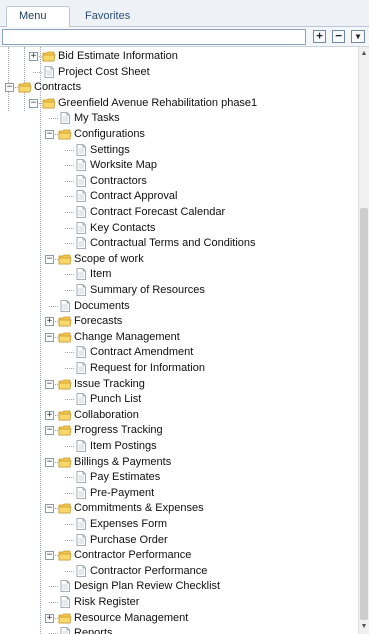 This screenshot has width=369, height=634. I want to click on tree-item-label: Design Plan Review Checklist, so click(147, 586).